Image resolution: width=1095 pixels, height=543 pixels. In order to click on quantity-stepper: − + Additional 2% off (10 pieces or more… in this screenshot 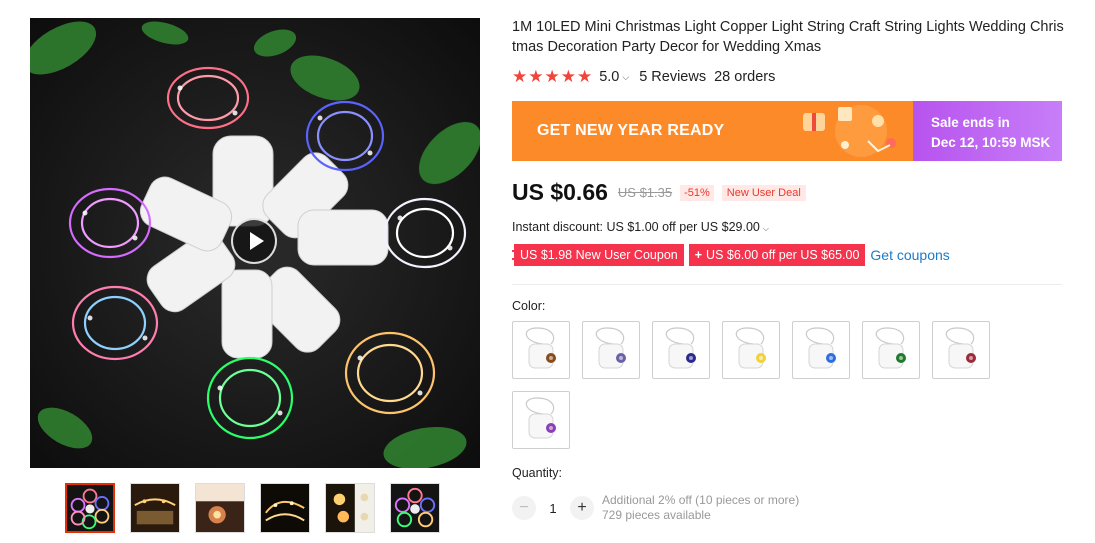, I will do `click(655, 508)`.